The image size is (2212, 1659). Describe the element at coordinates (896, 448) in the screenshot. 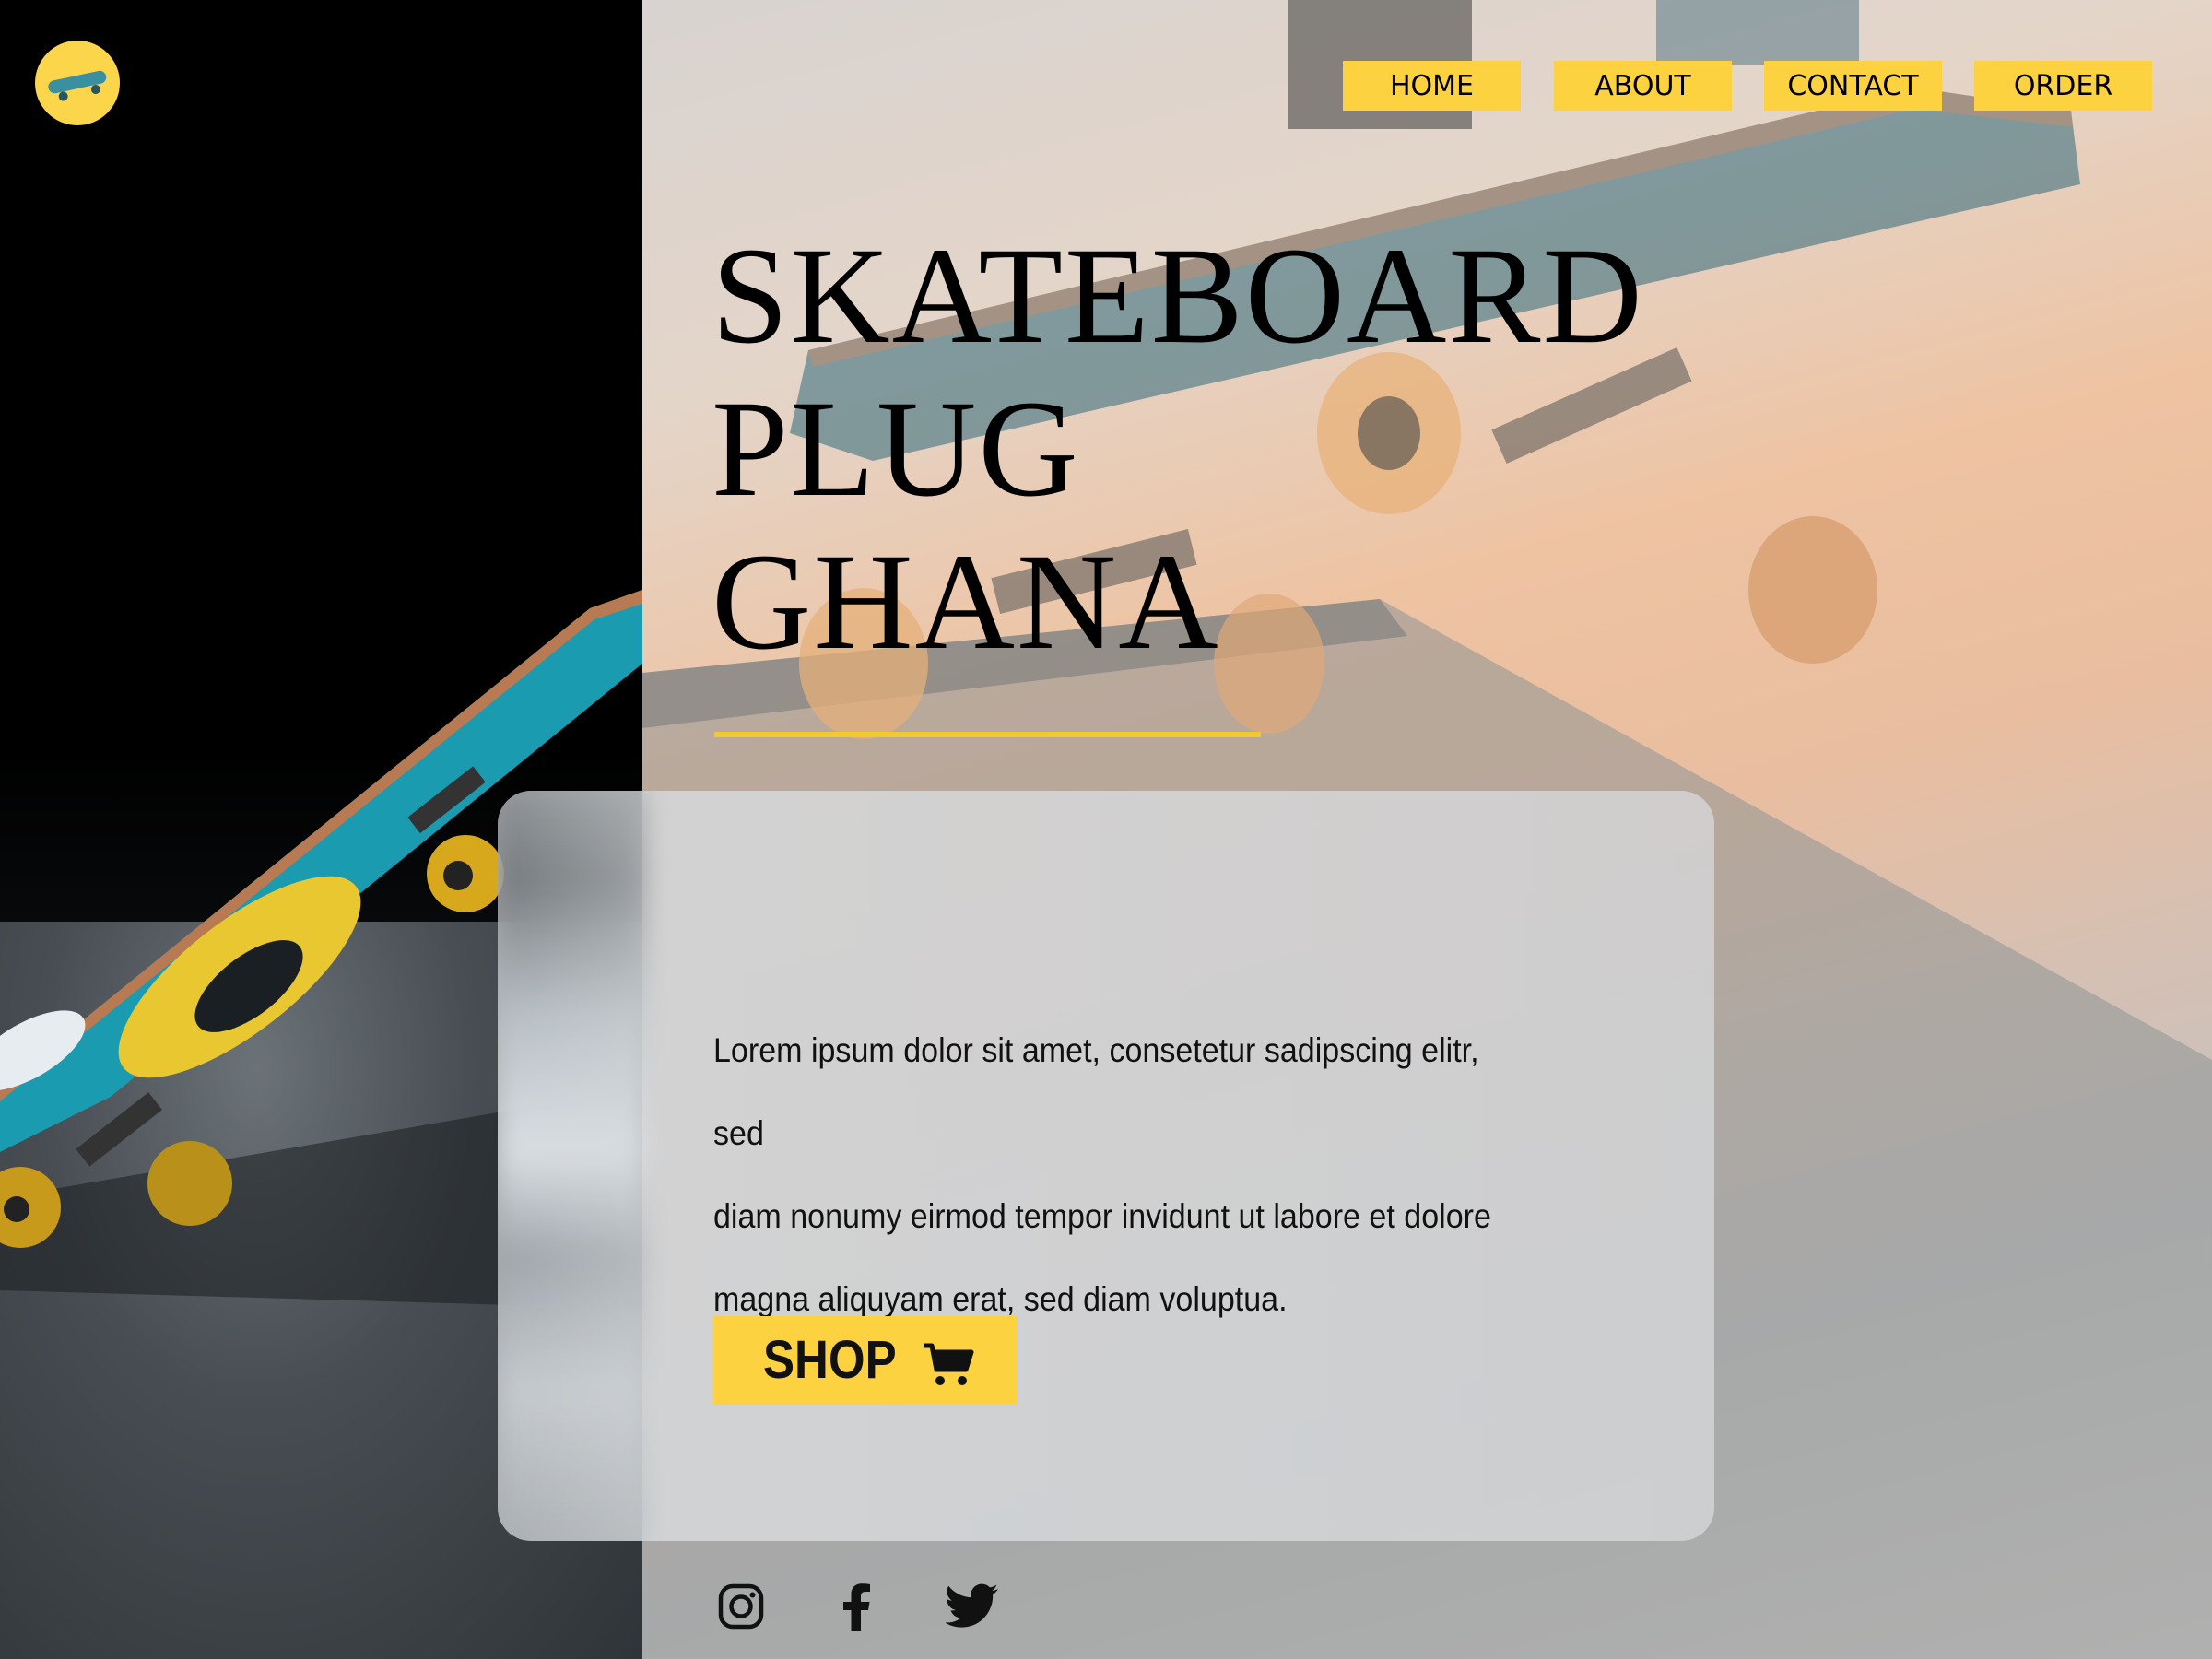

I see `hero-title-line: PLUG` at that location.